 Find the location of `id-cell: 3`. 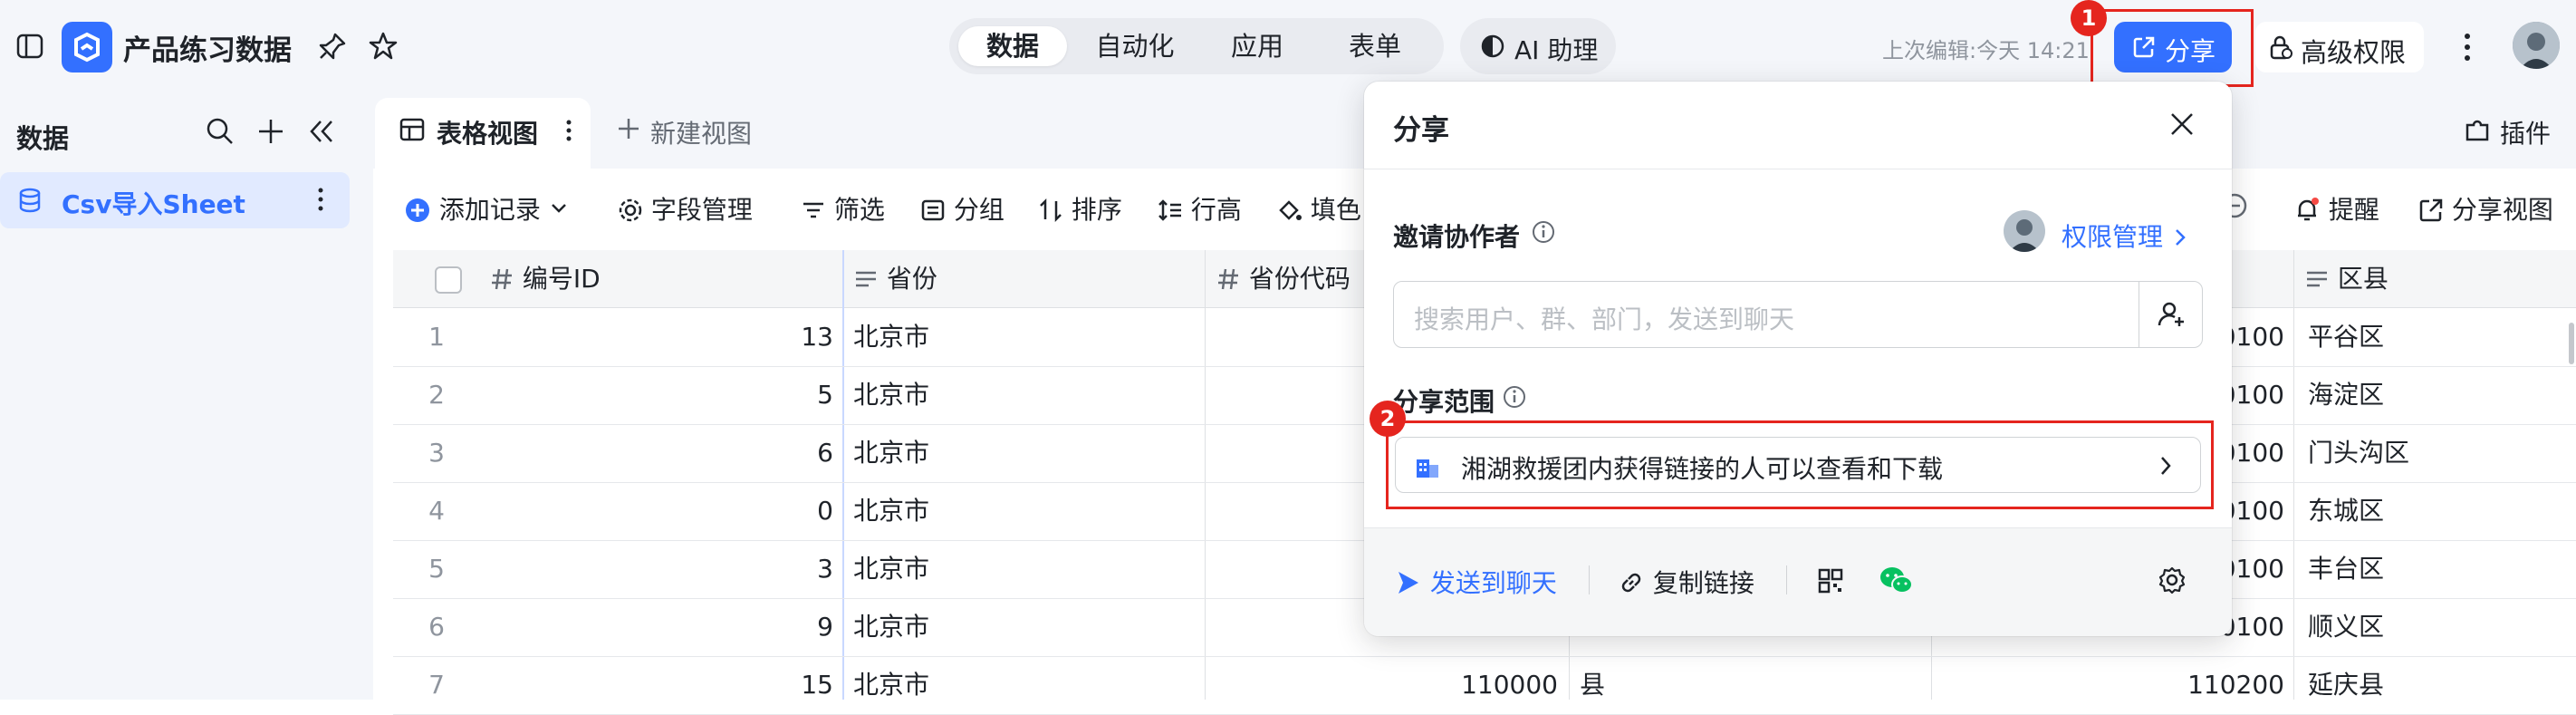

id-cell: 3 is located at coordinates (661, 569).